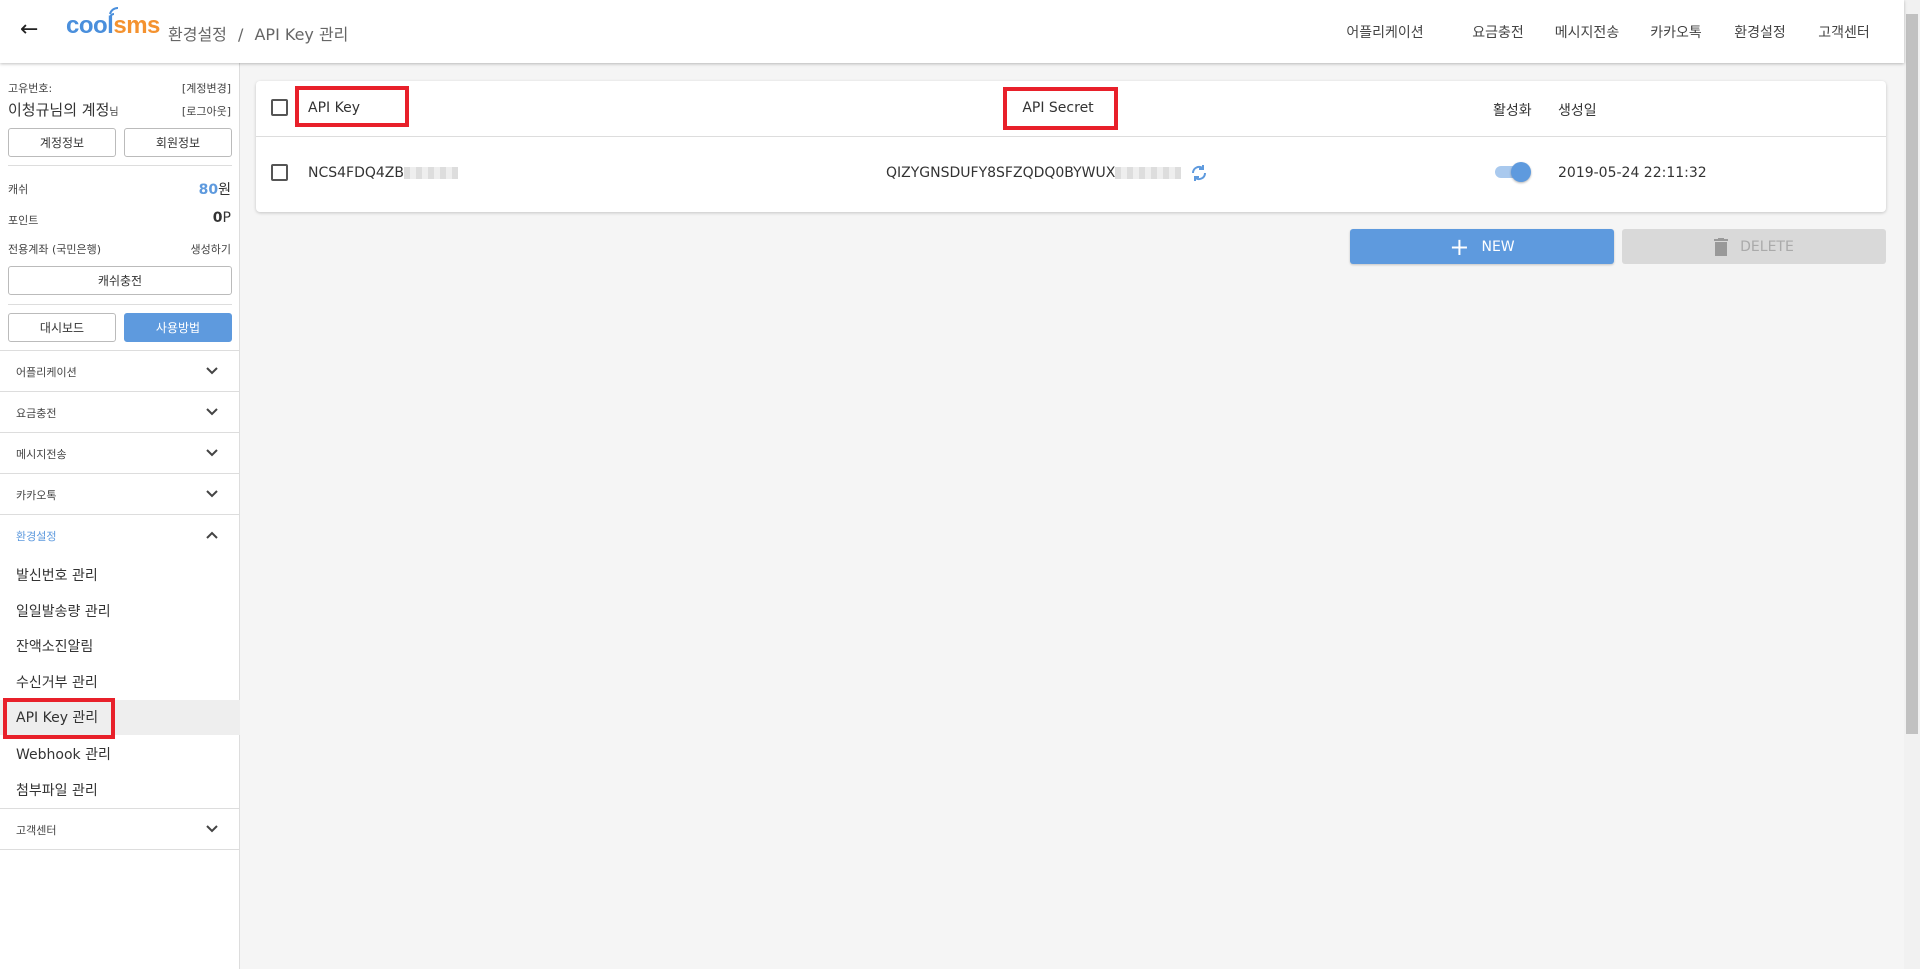 This screenshot has height=969, width=1920. I want to click on row-checkbox, so click(279, 172).